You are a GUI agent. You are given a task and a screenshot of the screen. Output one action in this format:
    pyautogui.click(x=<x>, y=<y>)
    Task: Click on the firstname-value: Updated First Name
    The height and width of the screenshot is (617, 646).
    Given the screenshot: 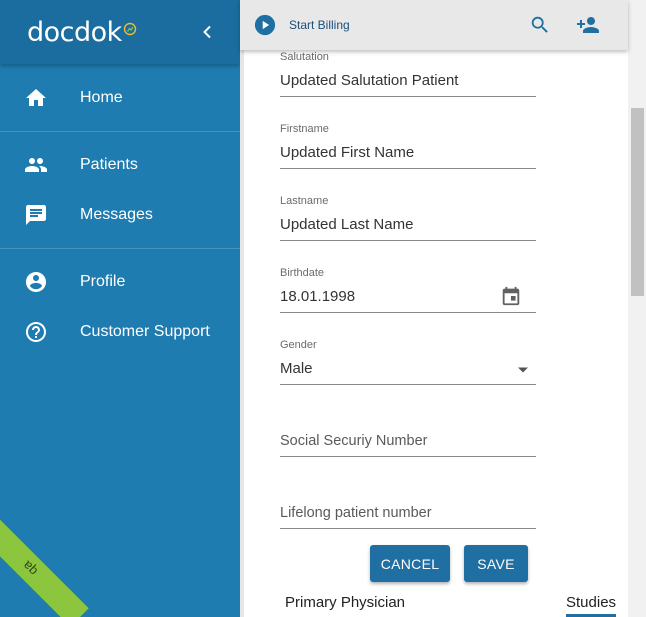 What is the action you would take?
    pyautogui.click(x=347, y=152)
    